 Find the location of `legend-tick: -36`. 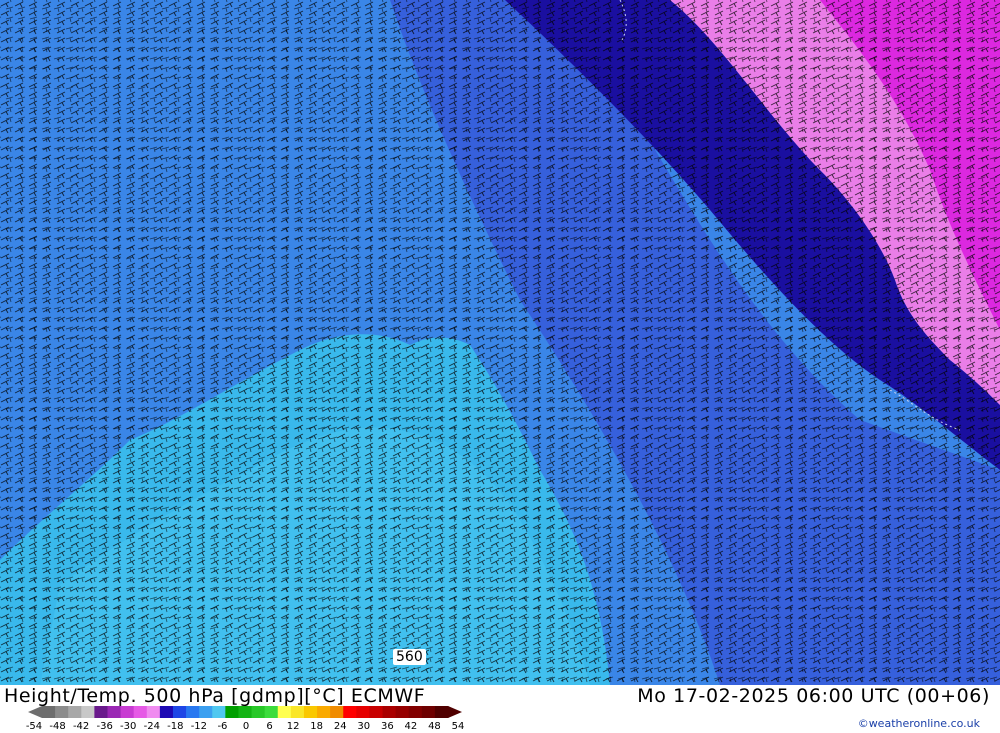

legend-tick: -36 is located at coordinates (104, 726).